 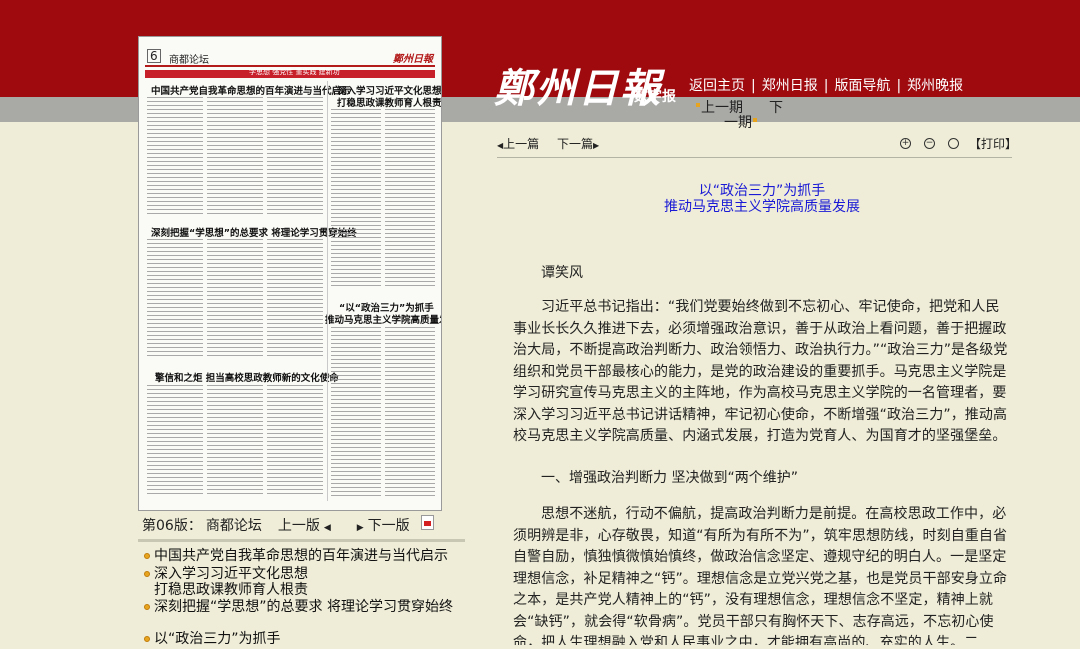 I want to click on article-title-line2: 推动马克思主义学院高质量发展, so click(x=762, y=207).